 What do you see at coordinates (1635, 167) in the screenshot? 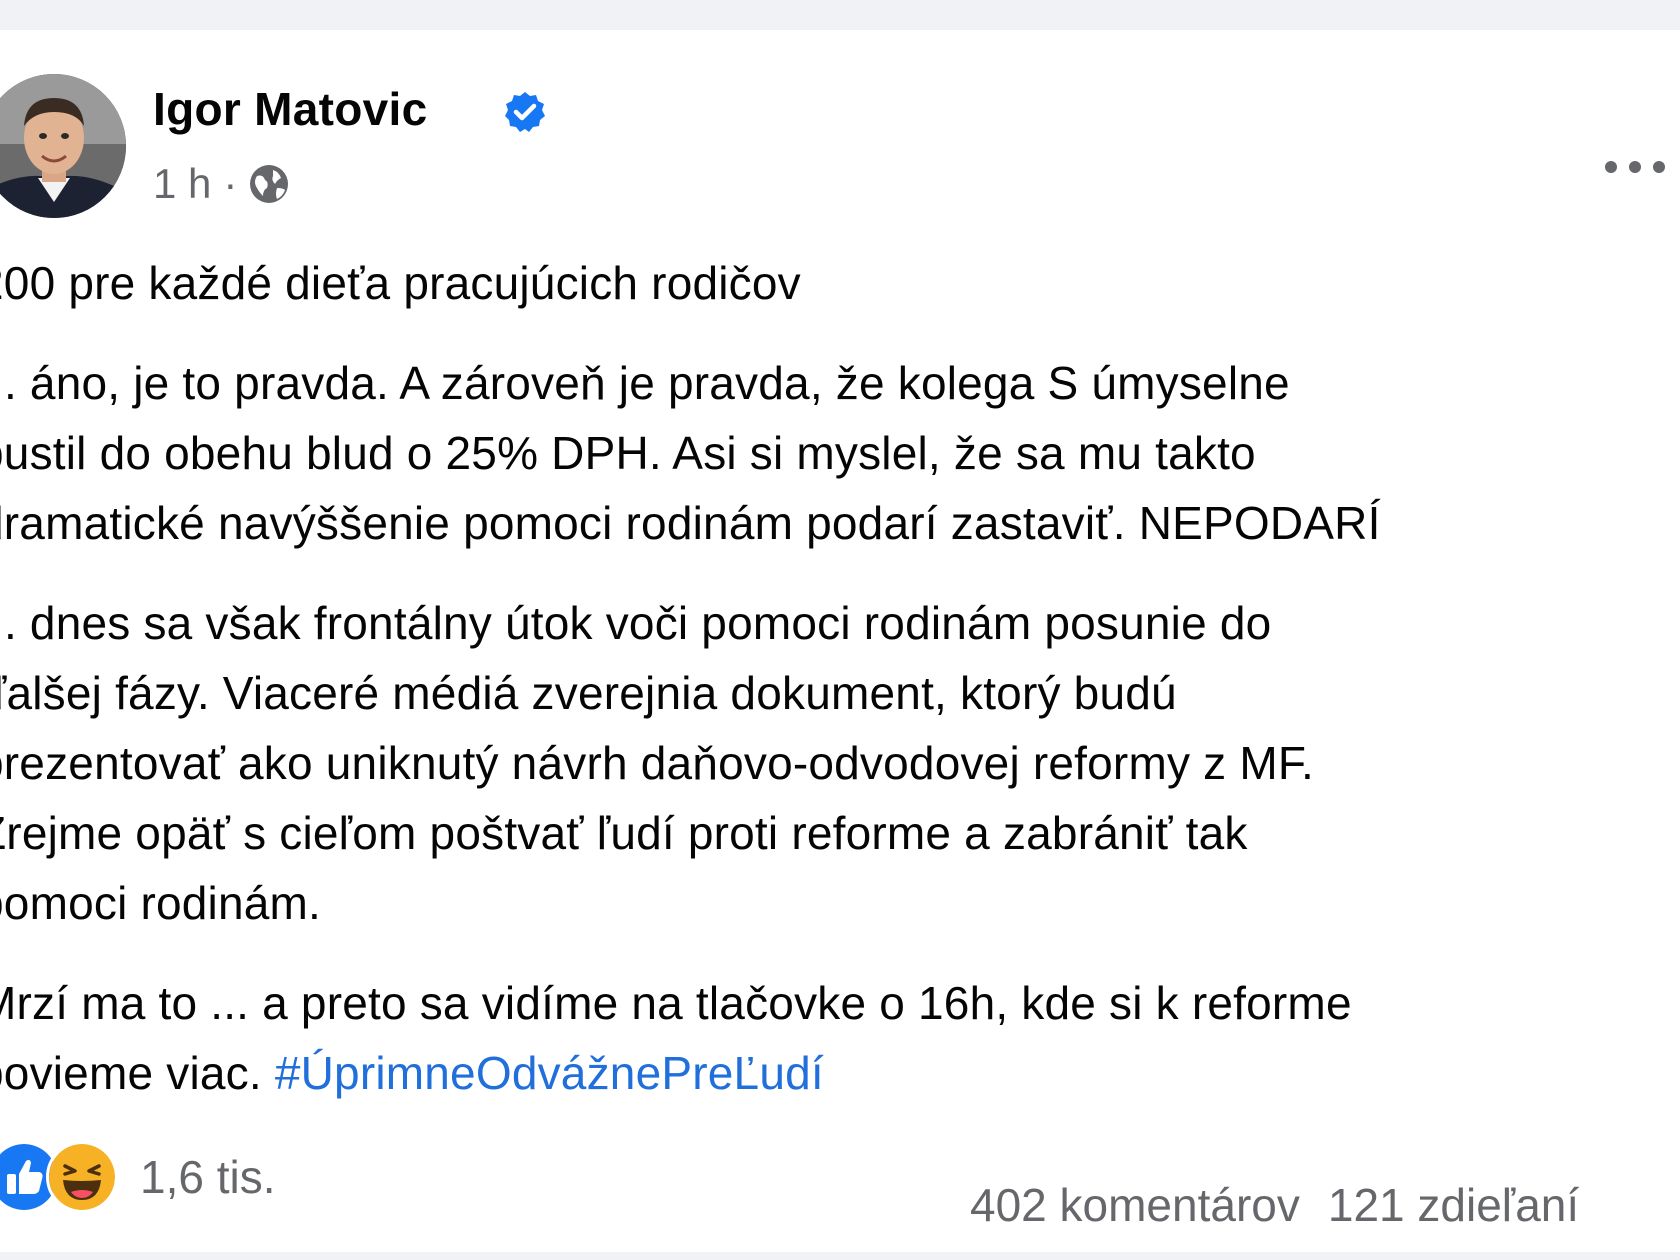
I see `more-options-icon` at bounding box center [1635, 167].